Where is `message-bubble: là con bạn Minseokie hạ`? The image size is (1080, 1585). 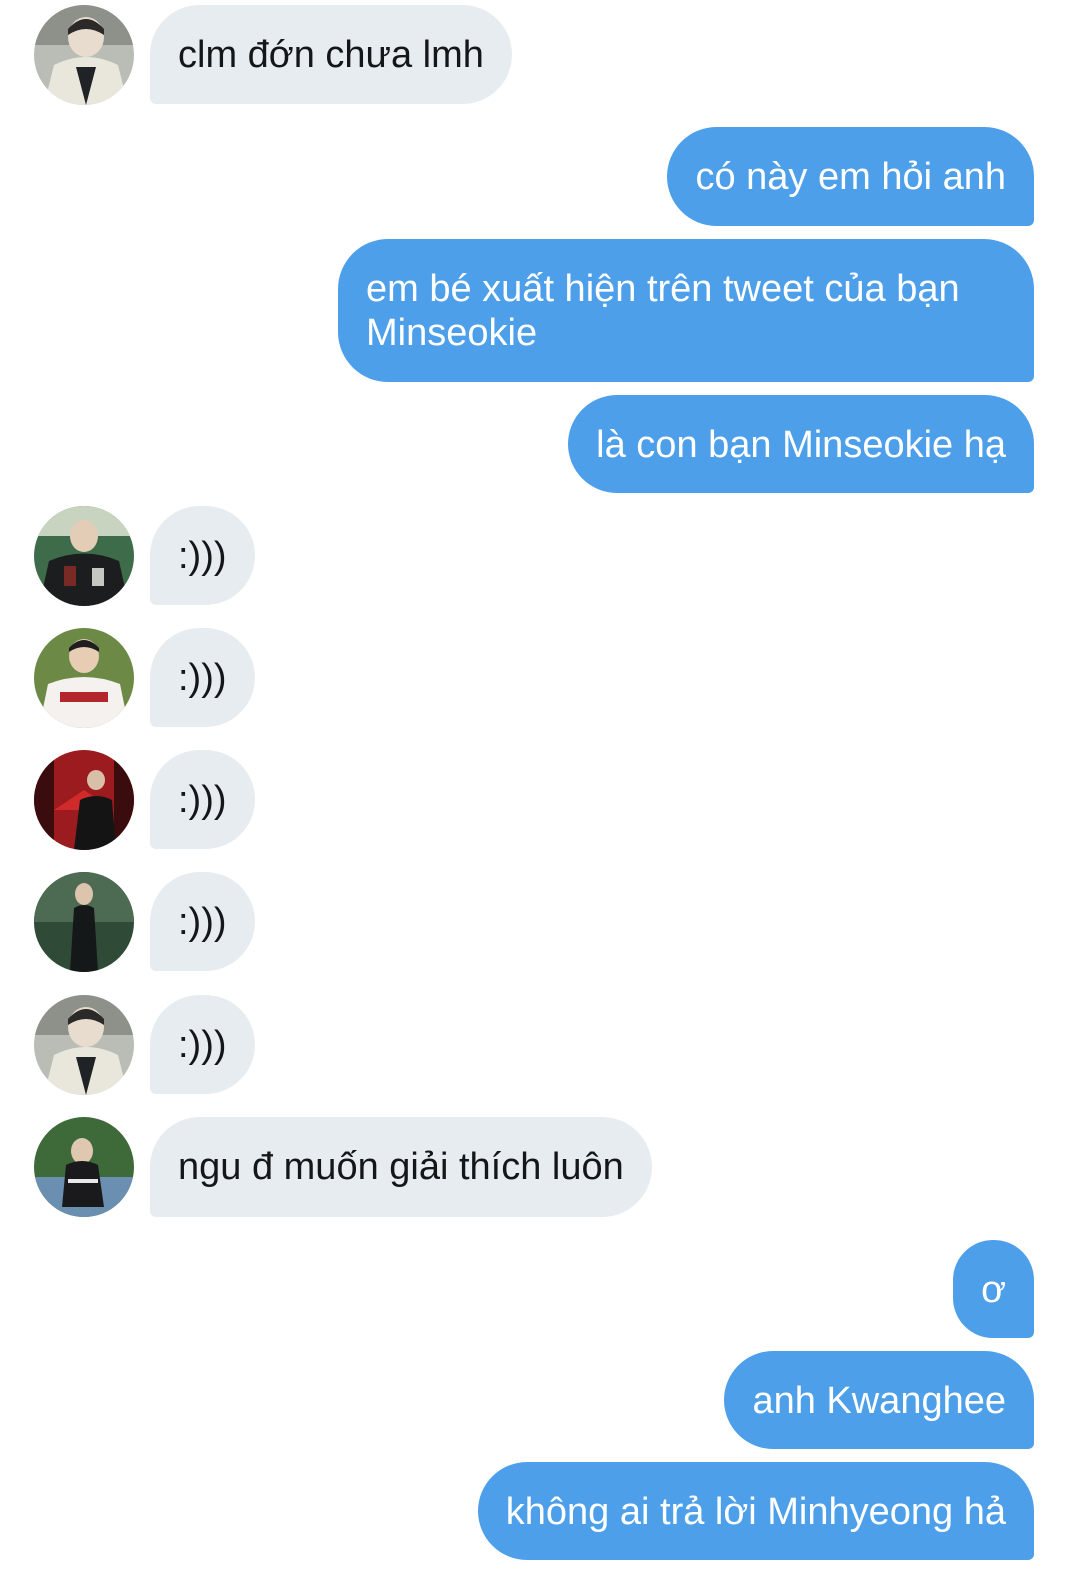
message-bubble: là con bạn Minseokie hạ is located at coordinates (801, 444).